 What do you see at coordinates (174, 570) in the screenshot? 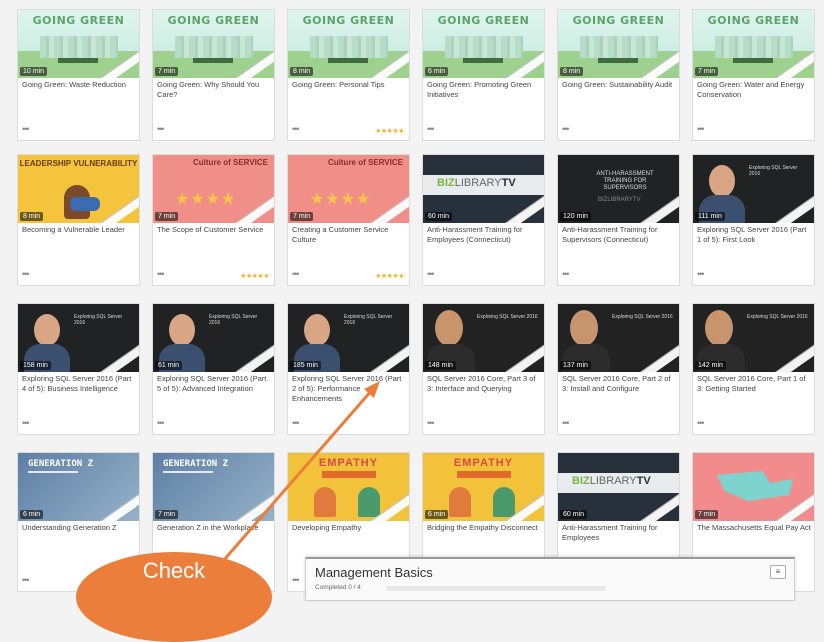
I see `callout-text: Check` at bounding box center [174, 570].